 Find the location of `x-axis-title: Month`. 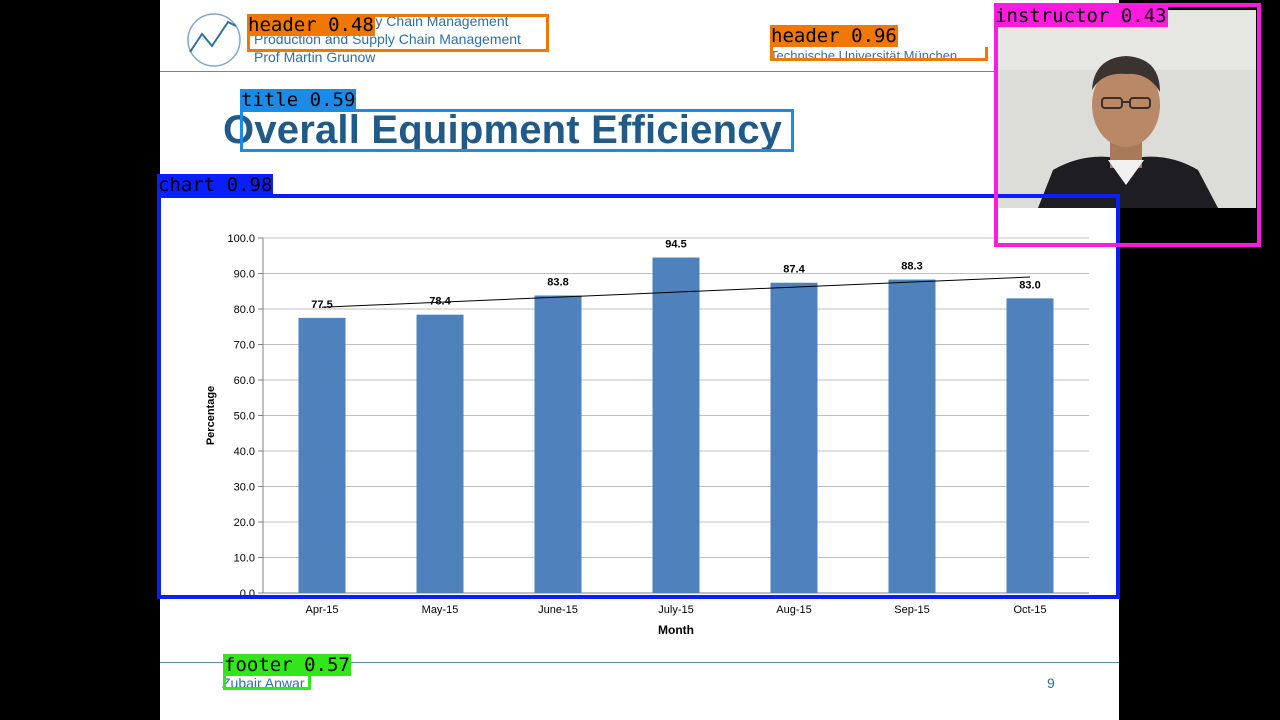

x-axis-title: Month is located at coordinates (676, 630).